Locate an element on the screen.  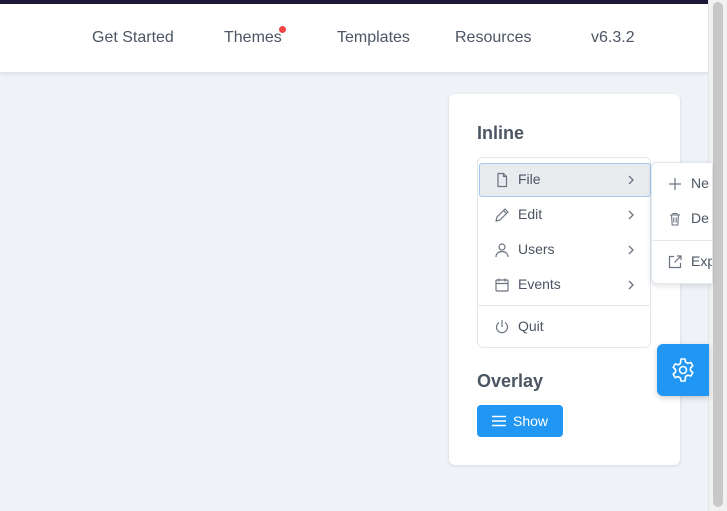
submenu-item-label: De is located at coordinates (700, 218).